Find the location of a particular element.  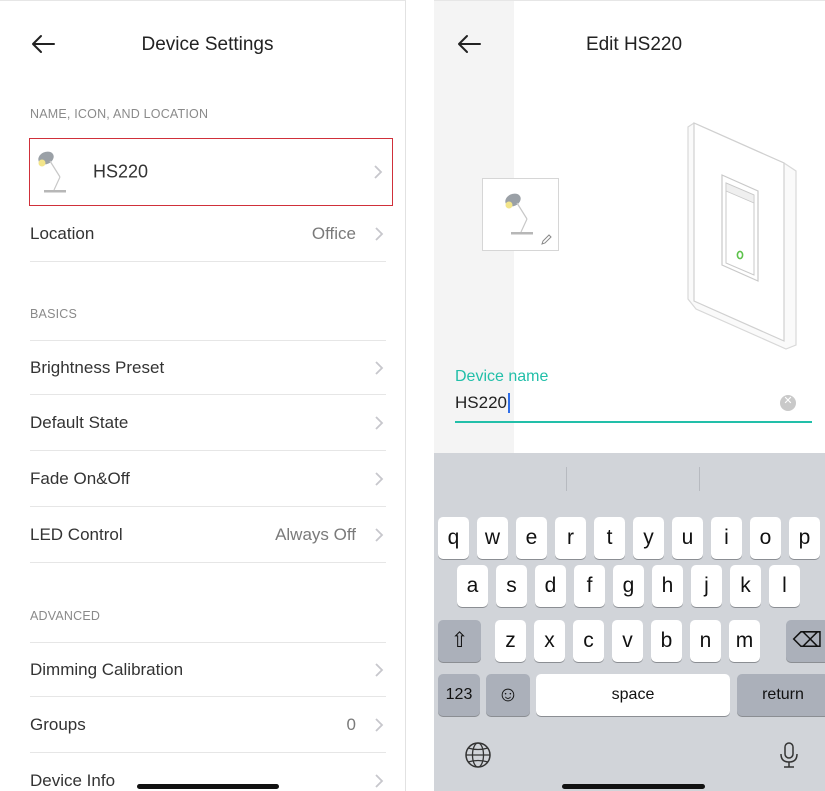

page-title: Edit HS220 is located at coordinates (634, 44).